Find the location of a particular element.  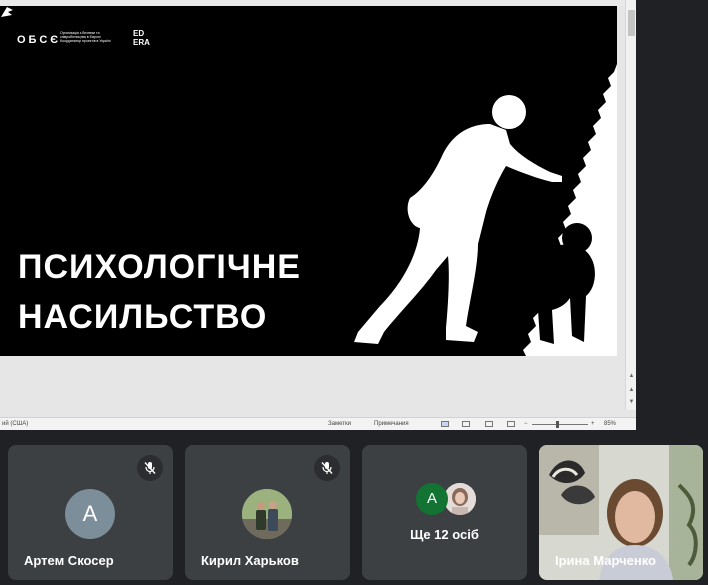

ppt-status-bar: ий (США) Заметки Примечания − + 85% is located at coordinates (318, 423).